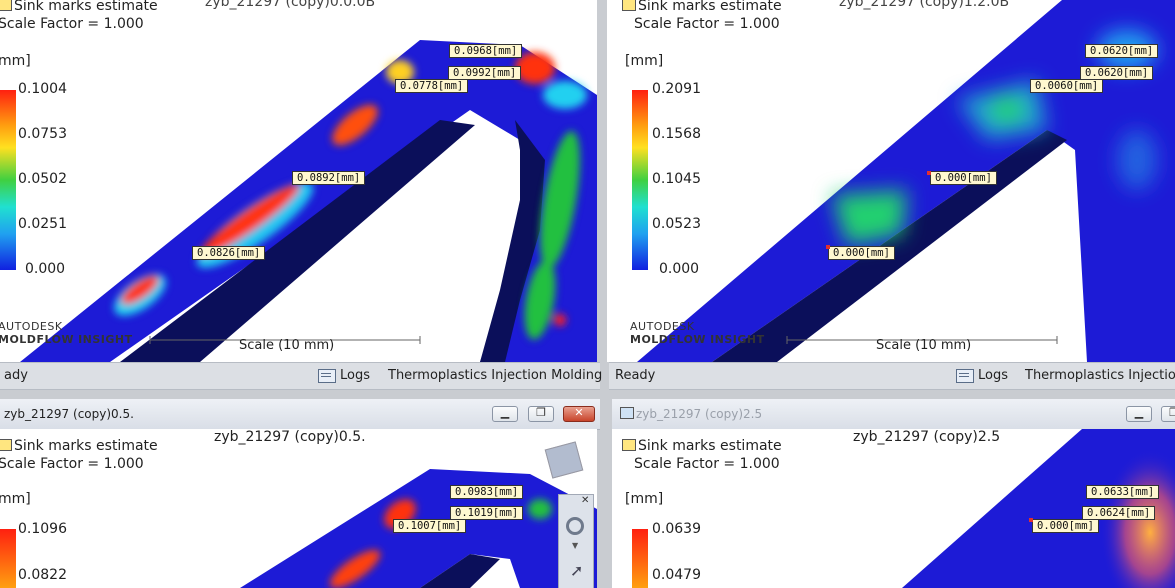 The image size is (1175, 588). I want to click on legend-tick: 0.0639, so click(676, 529).